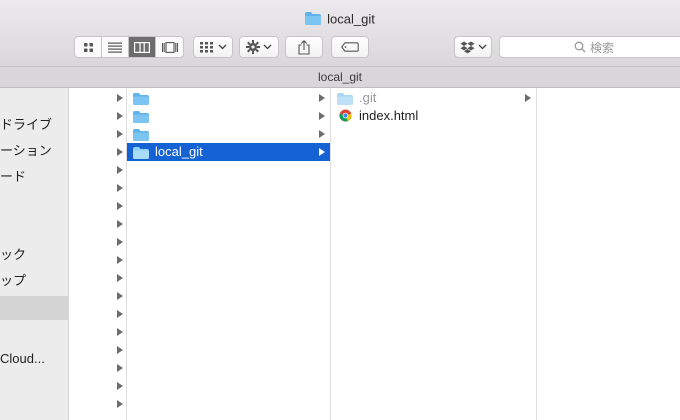  Describe the element at coordinates (601, 47) in the screenshot. I see `search-placeholder: 検索` at that location.